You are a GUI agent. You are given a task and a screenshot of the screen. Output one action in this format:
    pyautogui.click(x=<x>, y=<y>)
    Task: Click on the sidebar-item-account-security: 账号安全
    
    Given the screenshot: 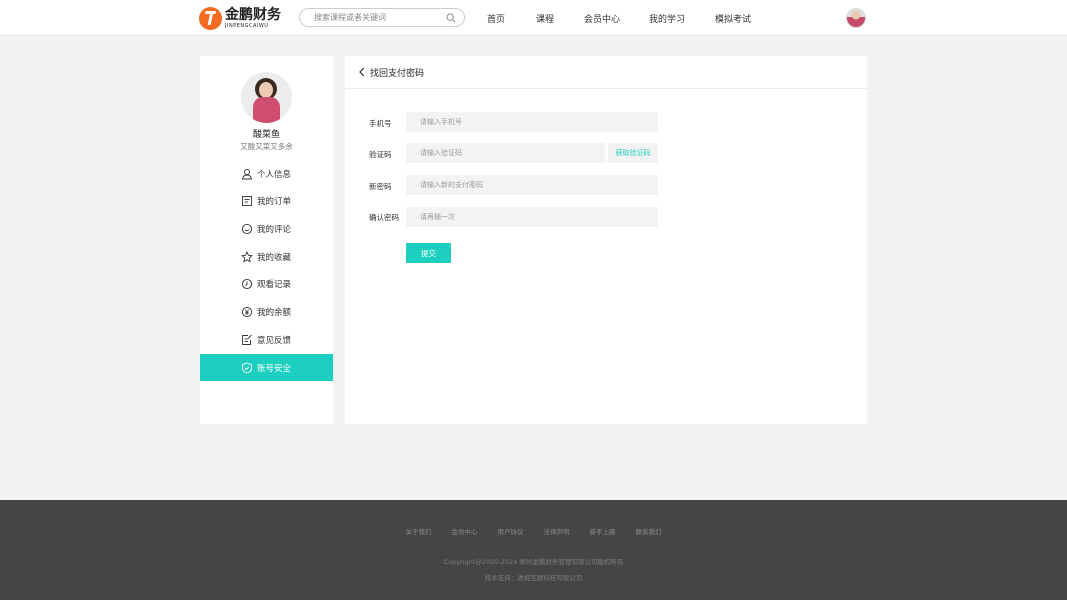 What is the action you would take?
    pyautogui.click(x=266, y=367)
    